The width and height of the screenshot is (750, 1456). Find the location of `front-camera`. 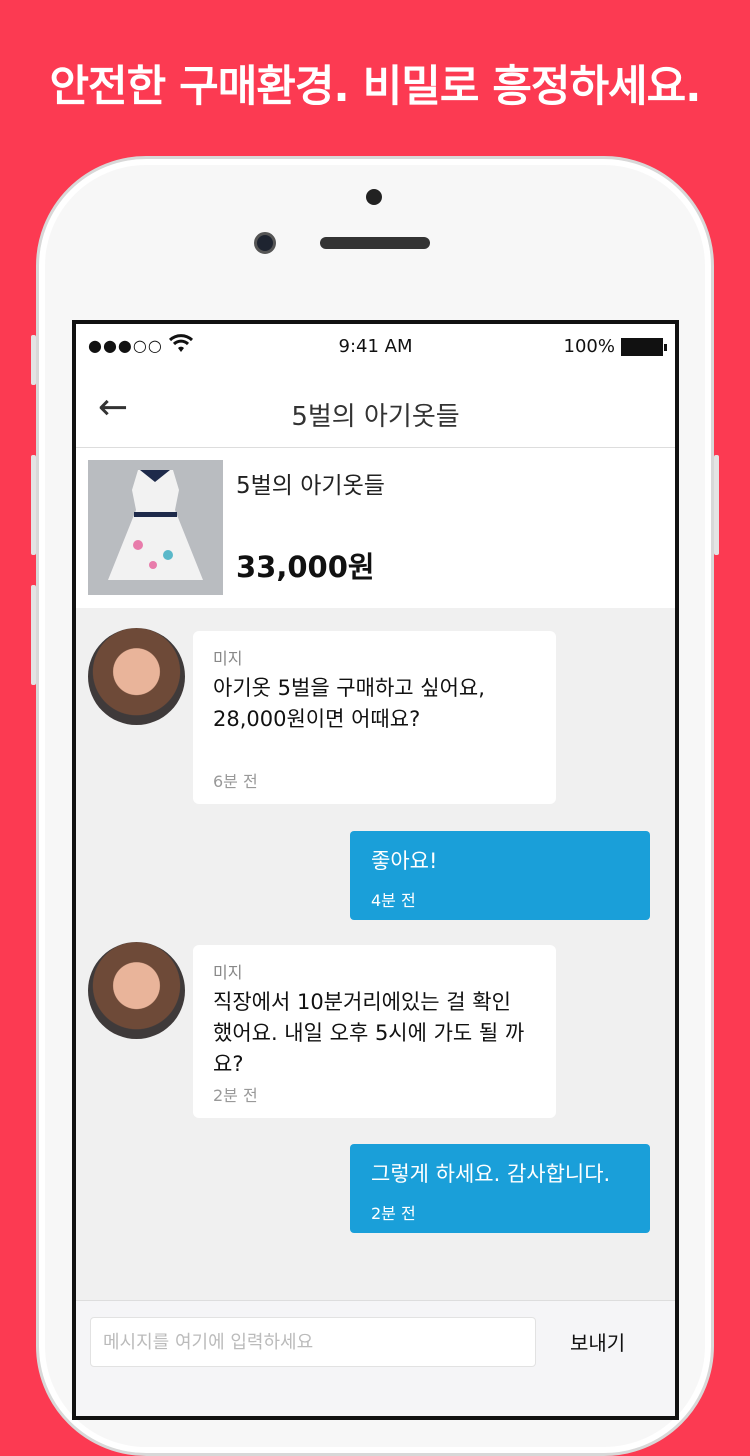

front-camera is located at coordinates (265, 243).